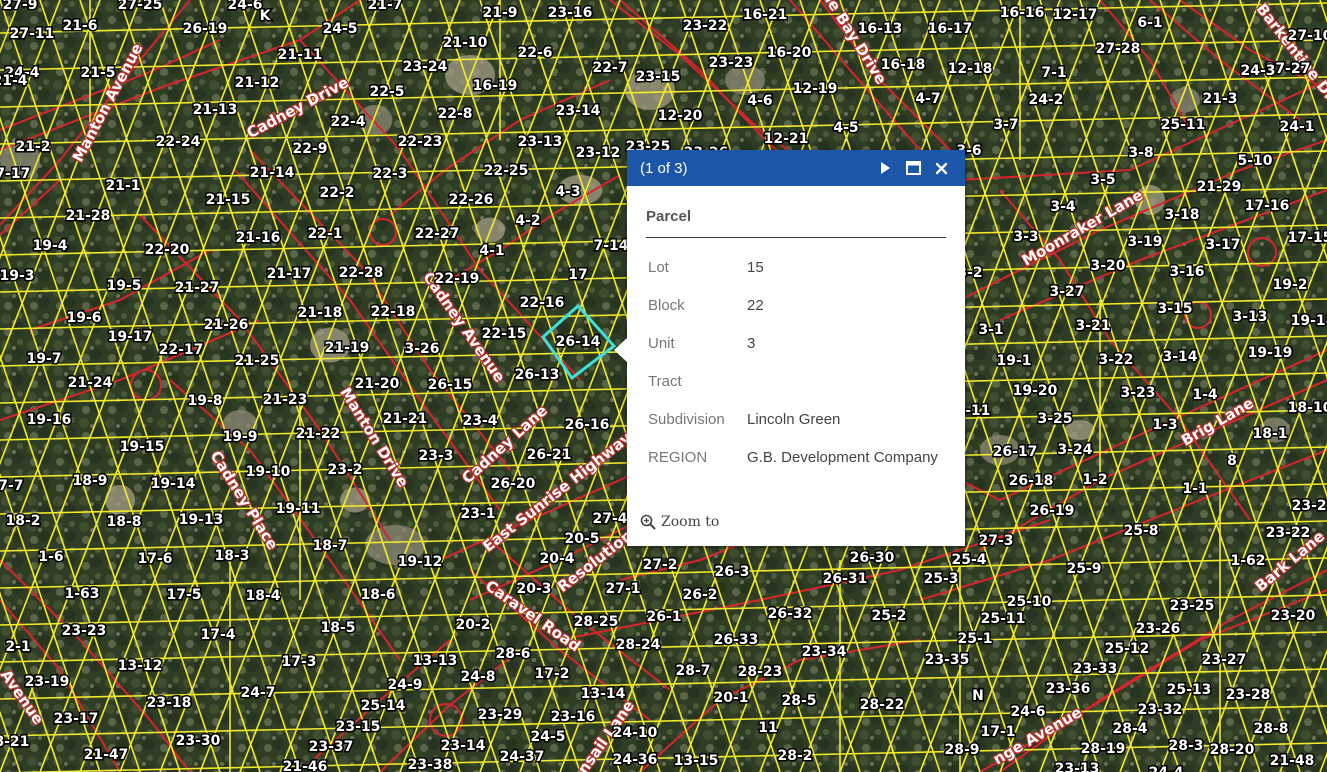 Image resolution: width=1327 pixels, height=772 pixels. Describe the element at coordinates (122, 186) in the screenshot. I see `lot-label: 21-1` at that location.